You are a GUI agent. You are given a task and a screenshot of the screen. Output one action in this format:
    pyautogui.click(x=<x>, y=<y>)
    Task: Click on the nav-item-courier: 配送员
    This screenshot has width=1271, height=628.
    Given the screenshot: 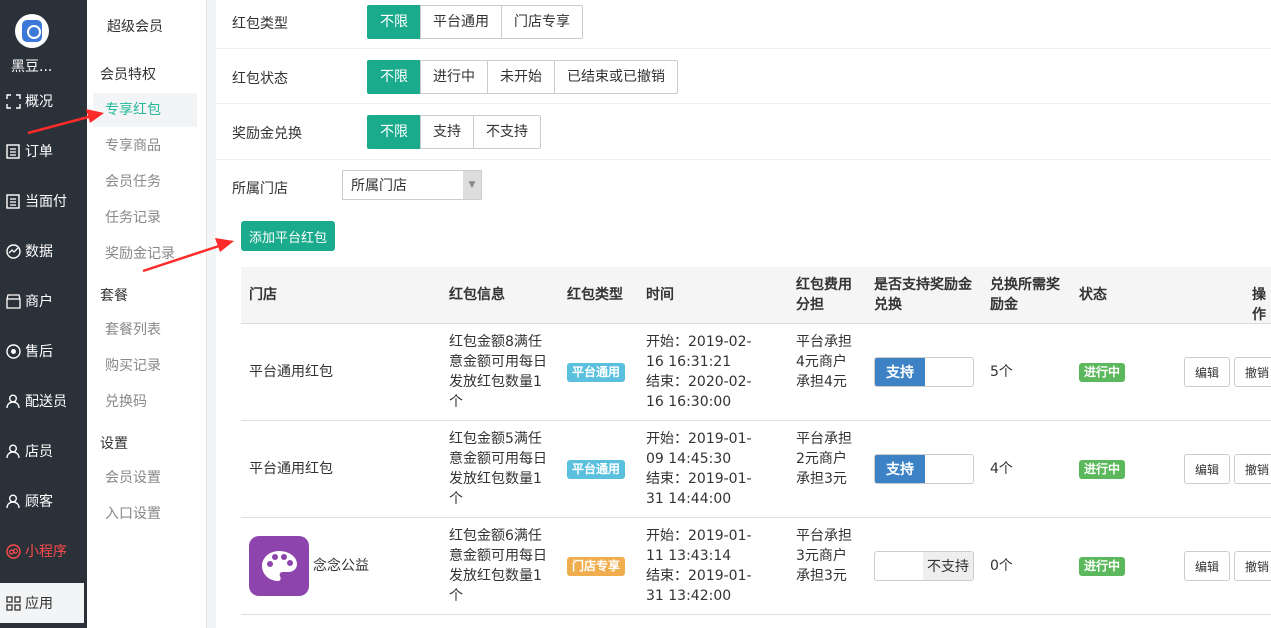 What is the action you would take?
    pyautogui.click(x=43, y=401)
    